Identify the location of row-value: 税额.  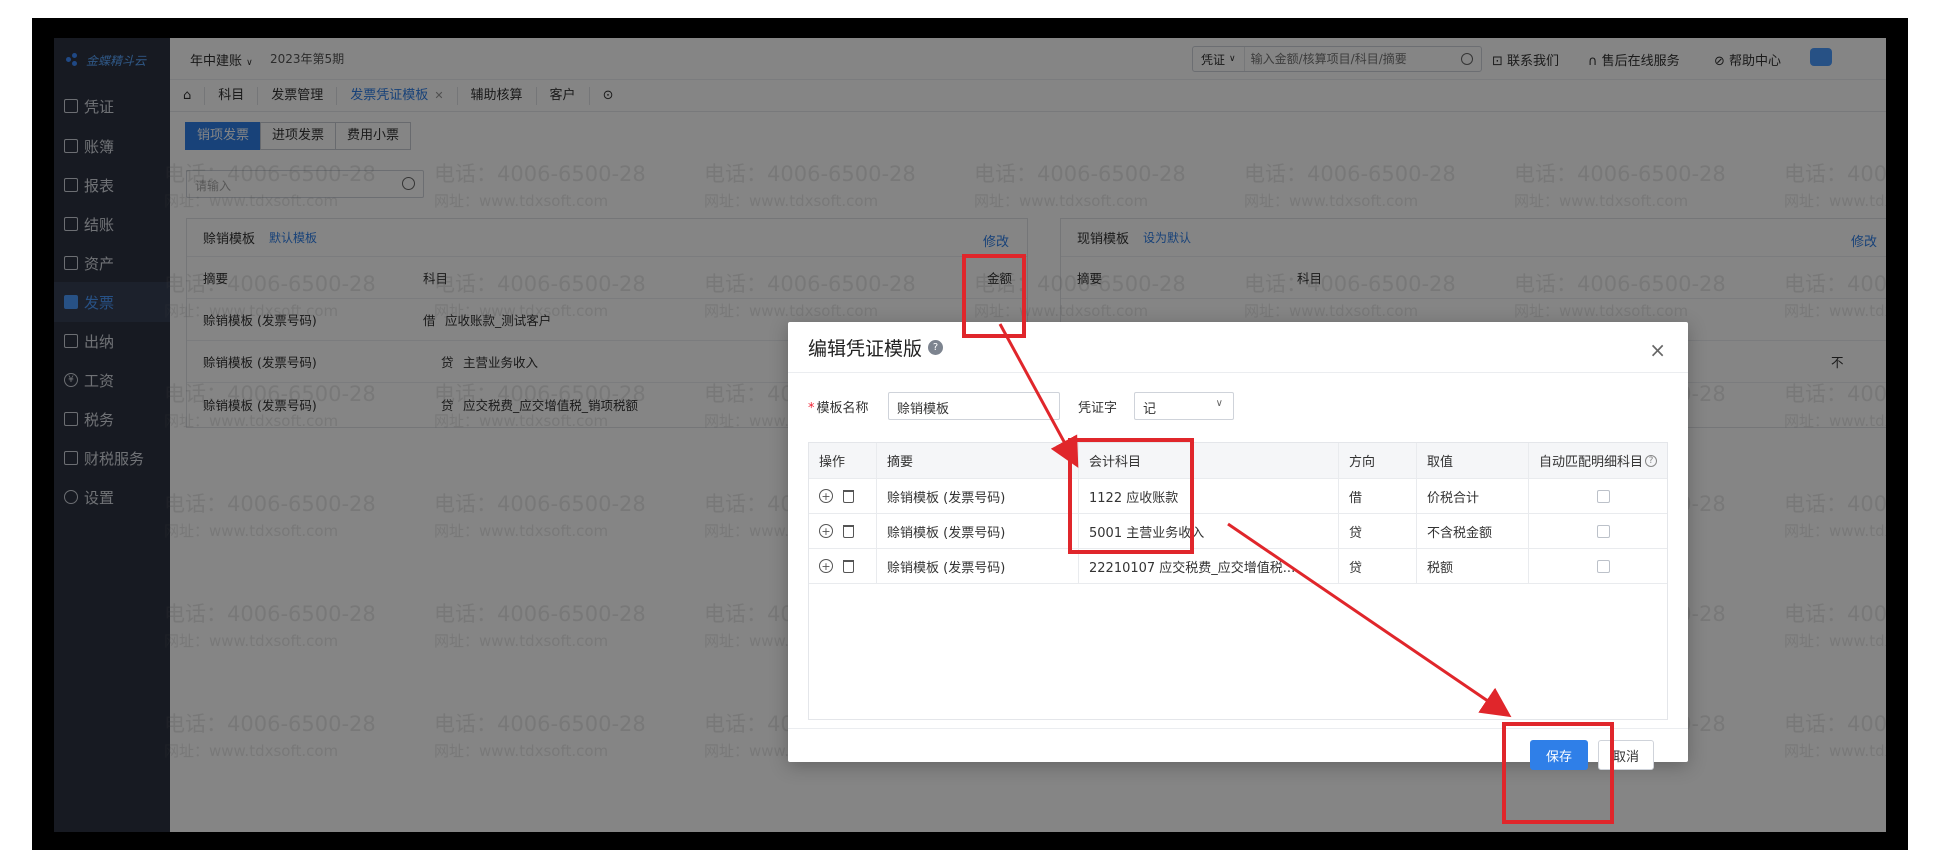
(1473, 566).